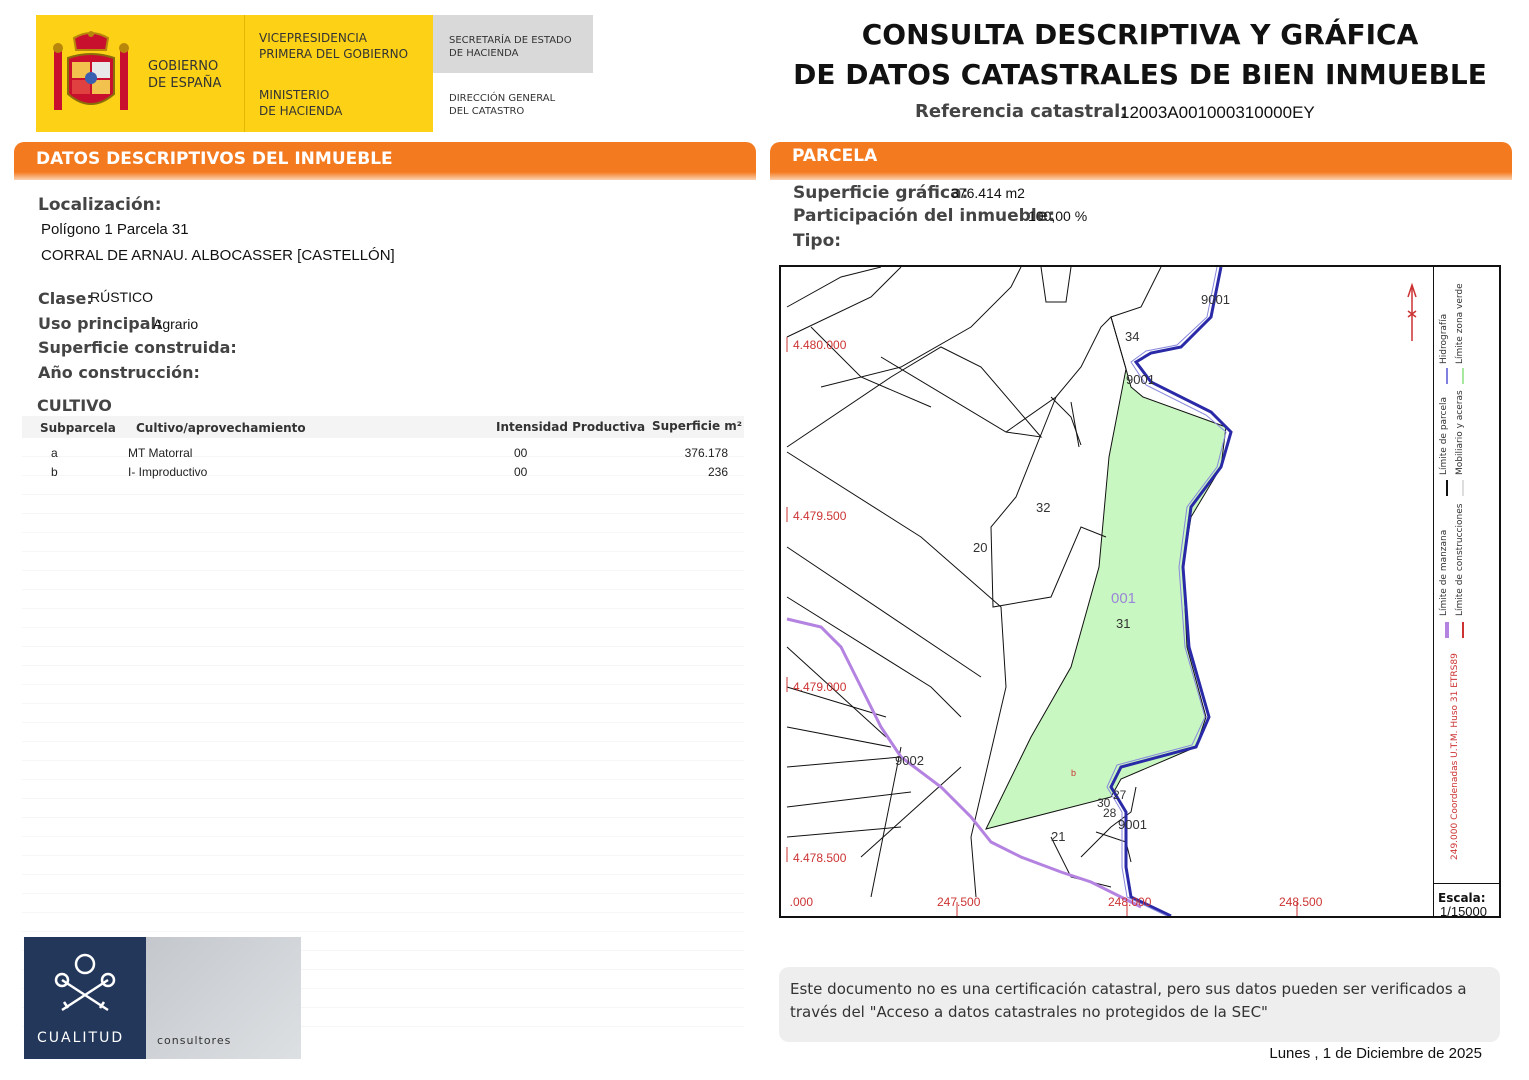 This screenshot has height=1080, width=1529. Describe the element at coordinates (176, 324) in the screenshot. I see `uso-principal-value: Agrario` at that location.